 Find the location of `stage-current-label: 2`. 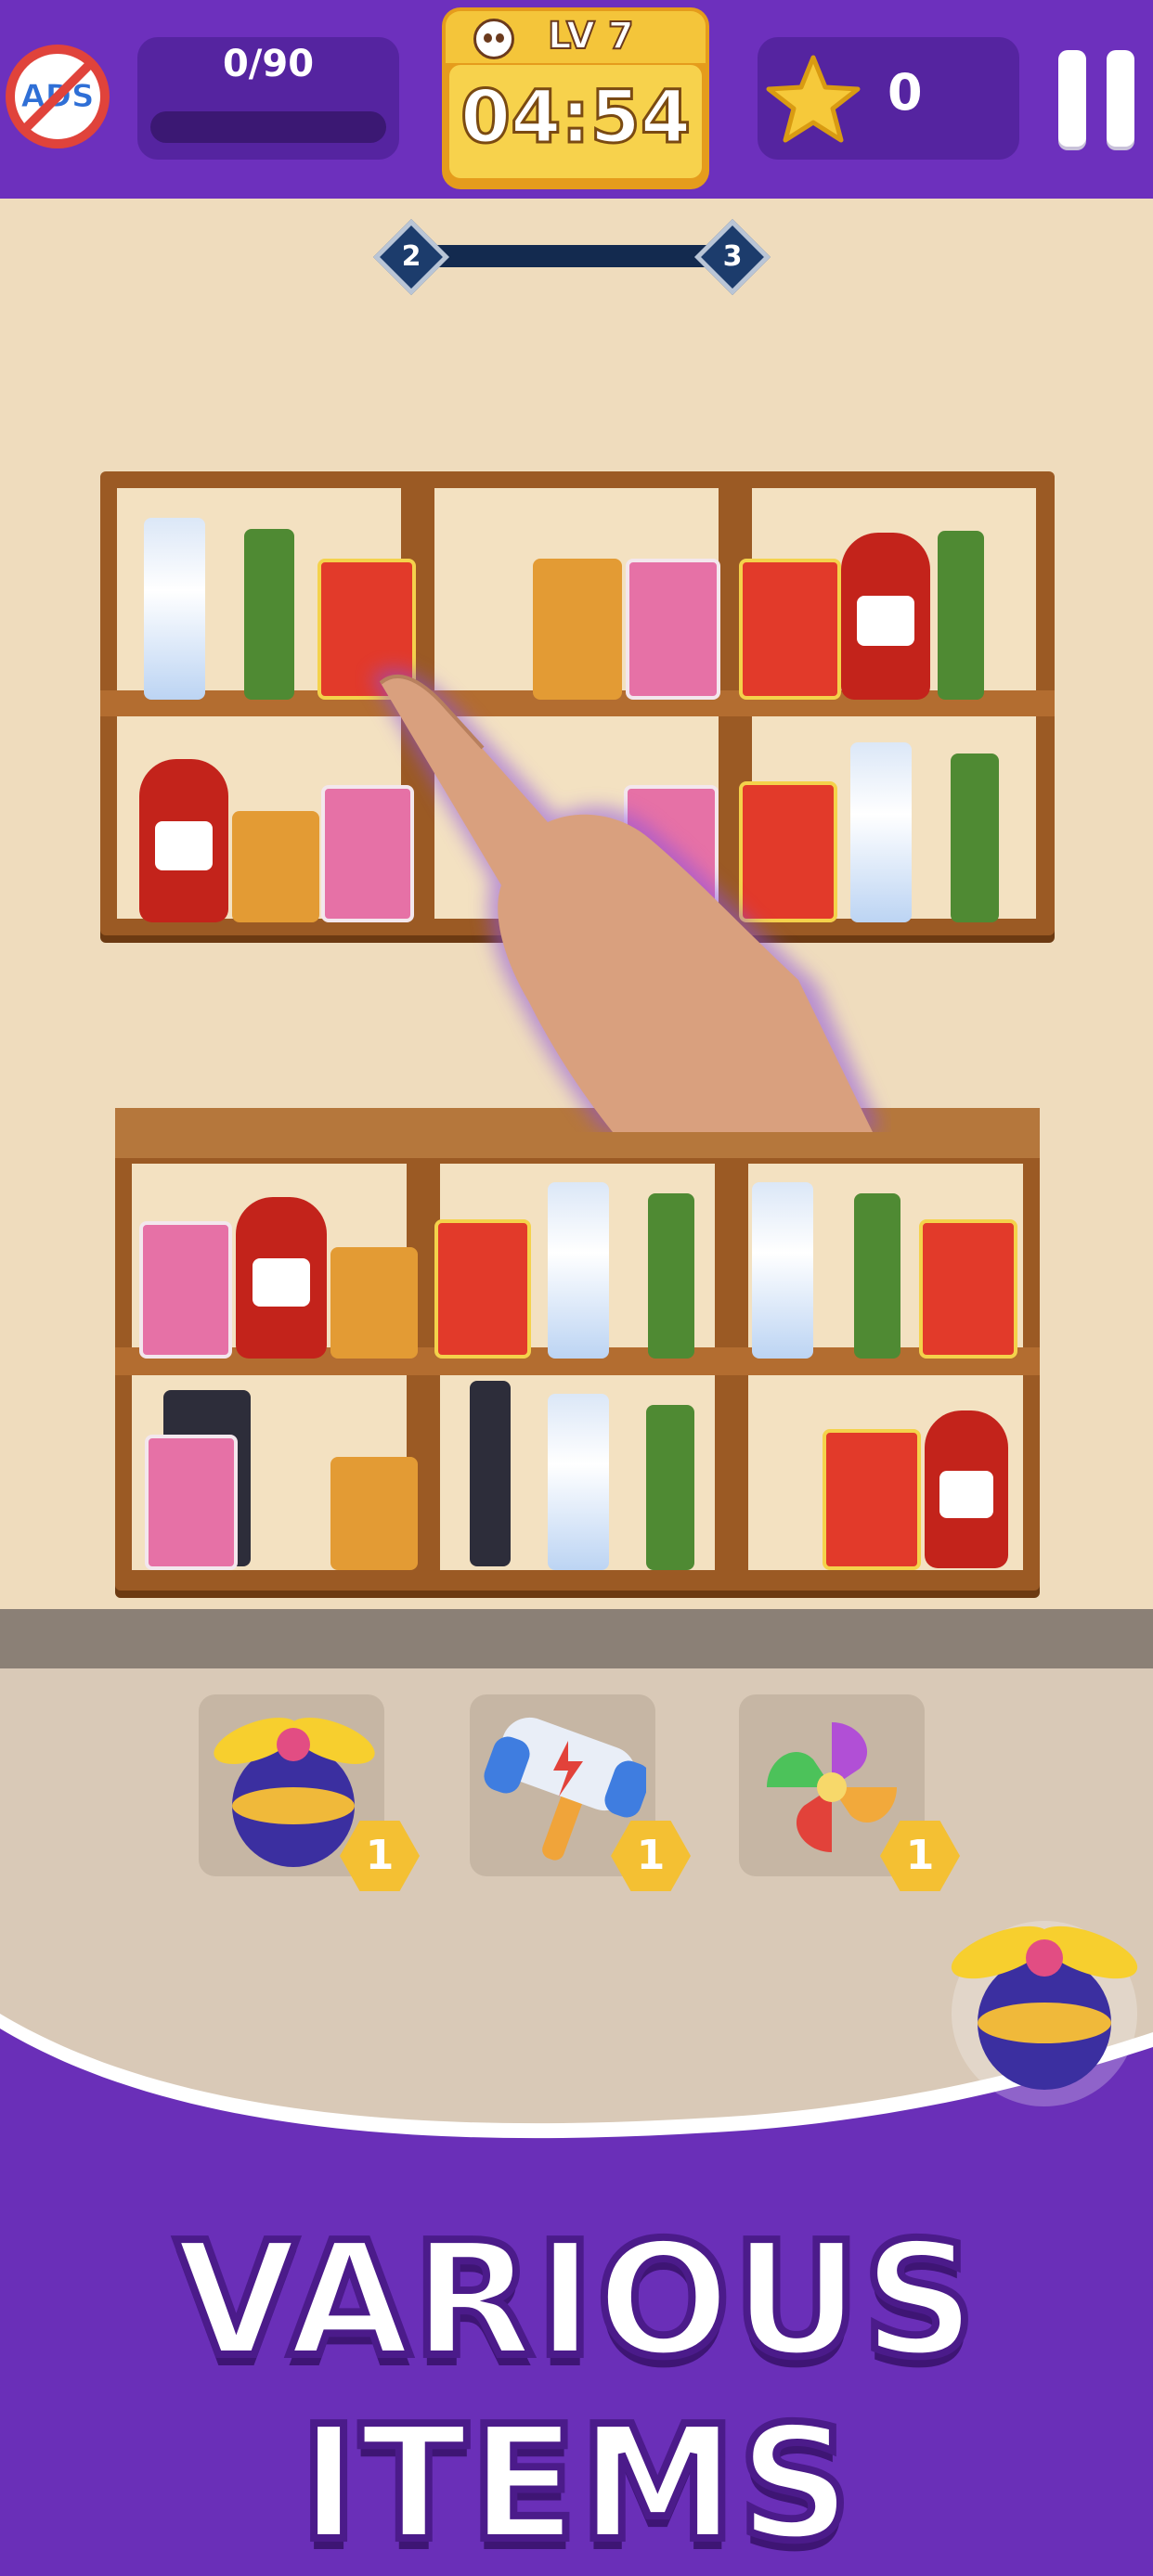

stage-current-label: 2 is located at coordinates (411, 257).